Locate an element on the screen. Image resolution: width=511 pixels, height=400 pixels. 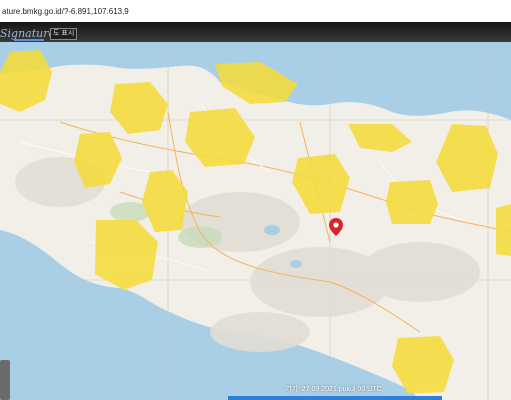
app-header: Signature 도 표시 is located at coordinates (255, 32).